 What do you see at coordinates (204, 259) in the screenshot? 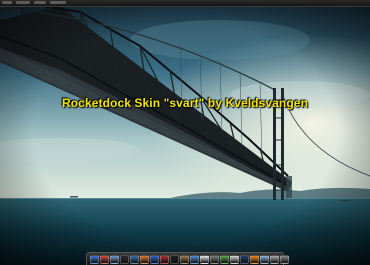
I see `calendar-icon` at bounding box center [204, 259].